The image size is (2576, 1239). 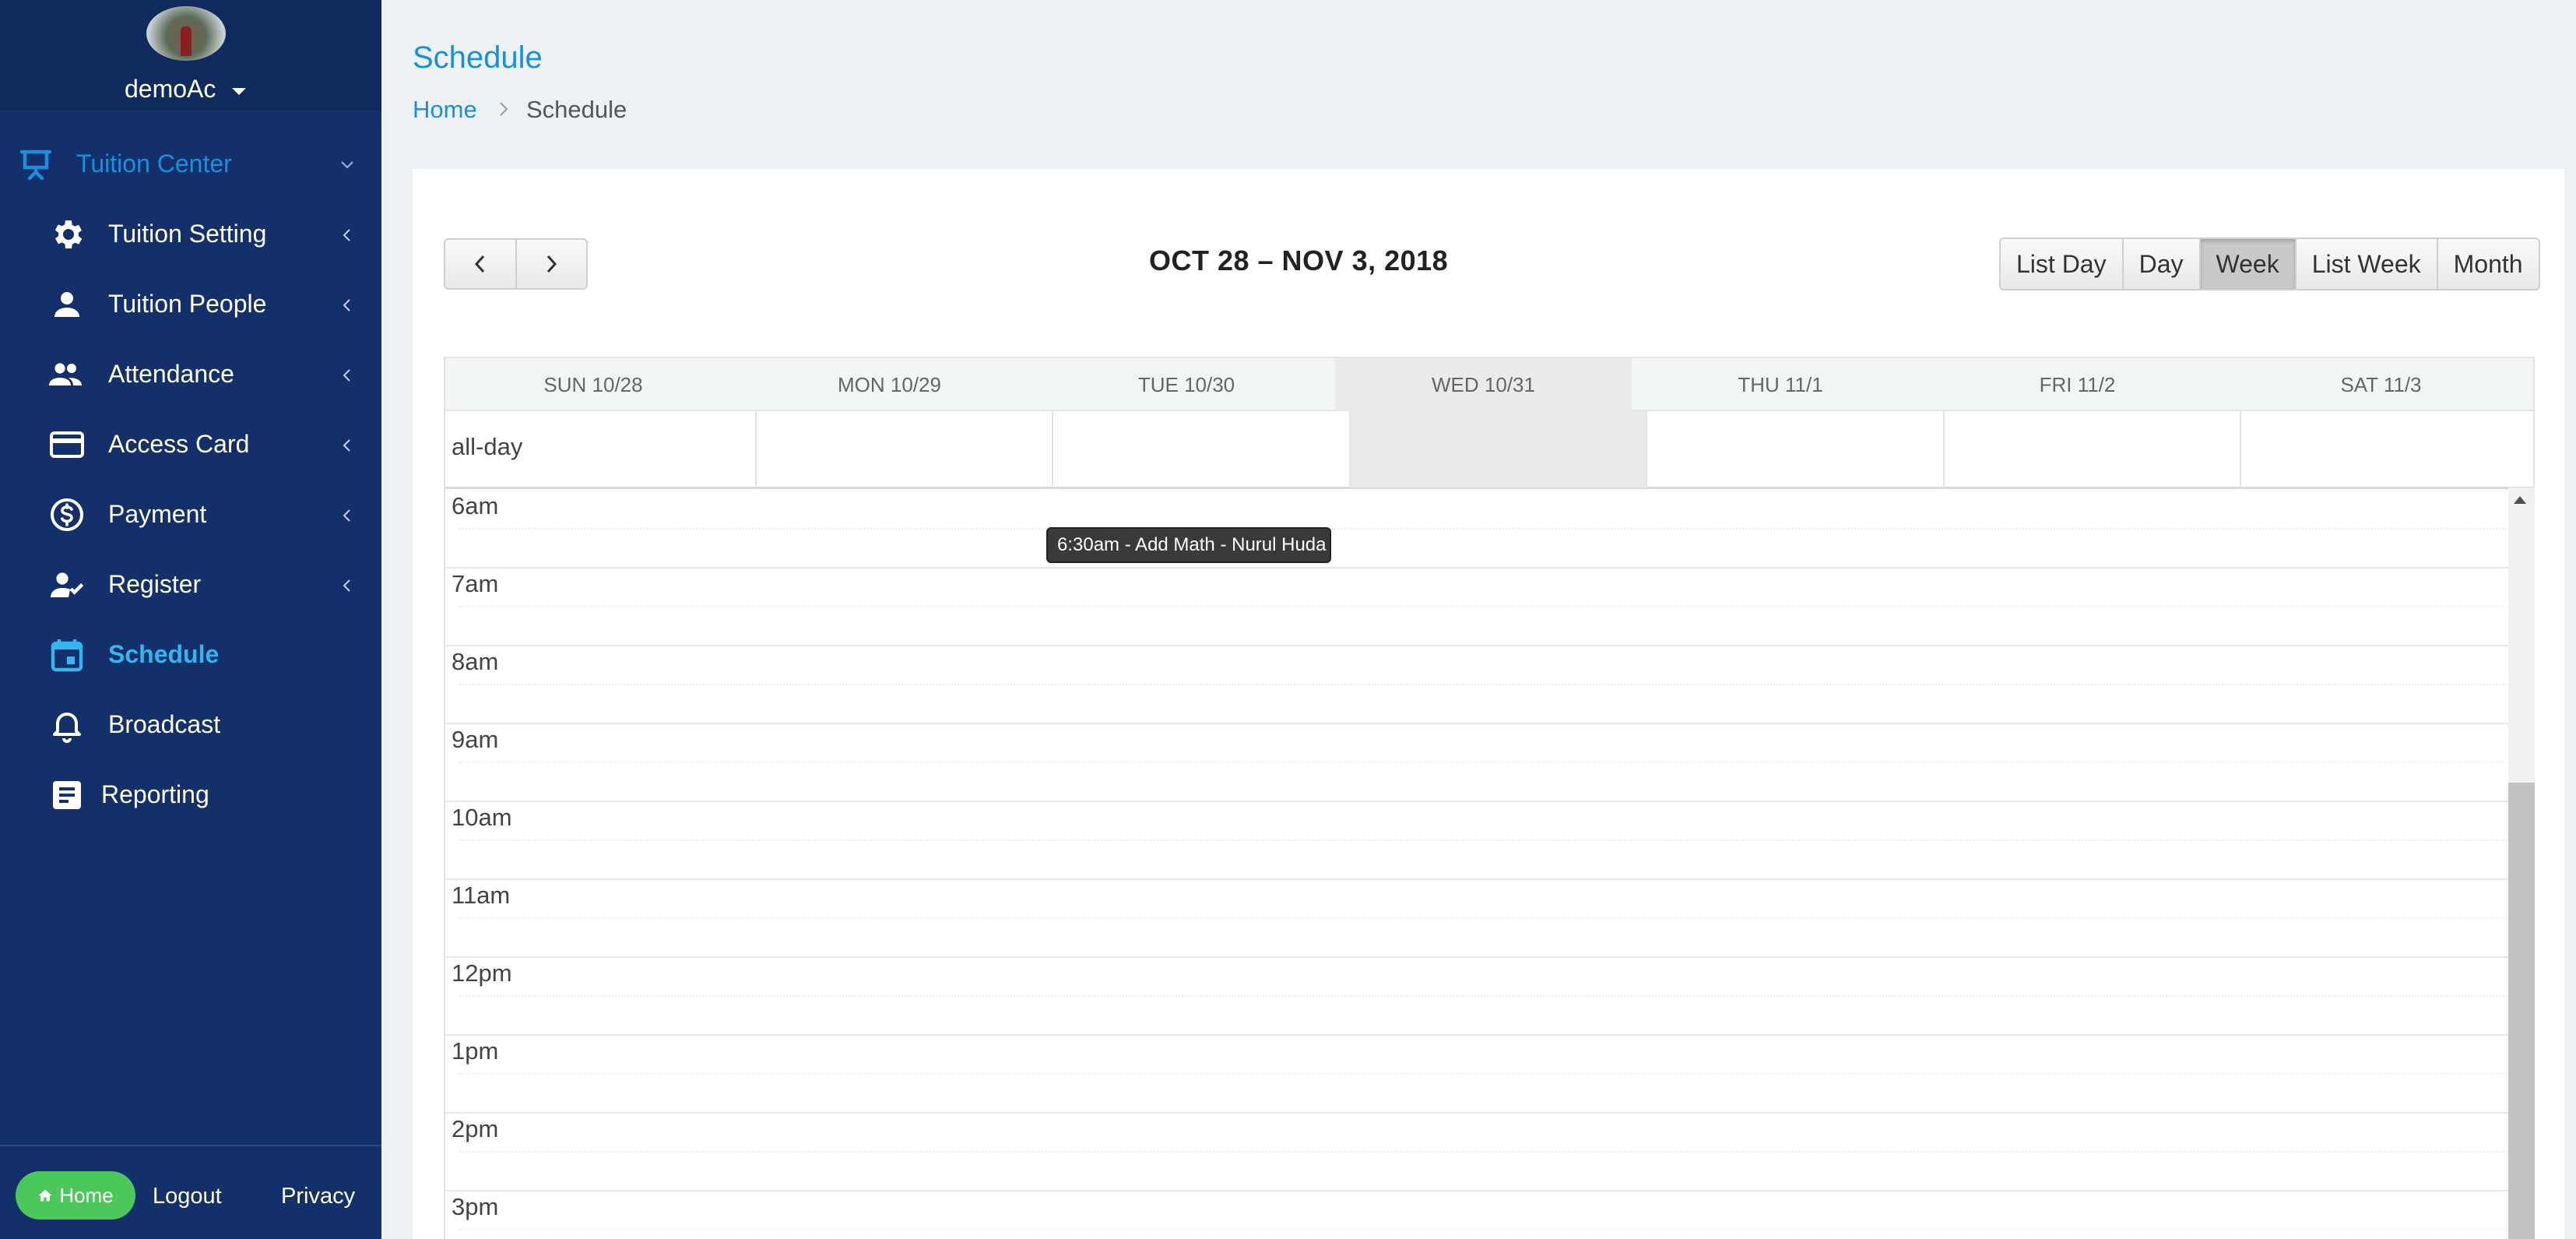 What do you see at coordinates (2520, 500) in the screenshot?
I see `scroll-up-arrow-icon` at bounding box center [2520, 500].